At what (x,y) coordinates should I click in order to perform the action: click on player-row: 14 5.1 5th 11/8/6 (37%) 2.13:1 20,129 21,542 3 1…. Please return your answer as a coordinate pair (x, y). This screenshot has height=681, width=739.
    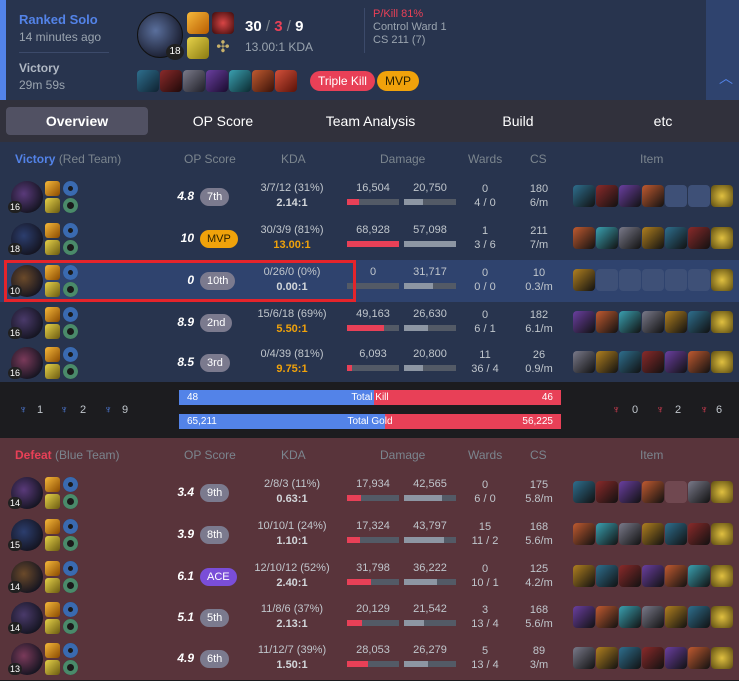
    Looking at the image, I should click on (369, 618).